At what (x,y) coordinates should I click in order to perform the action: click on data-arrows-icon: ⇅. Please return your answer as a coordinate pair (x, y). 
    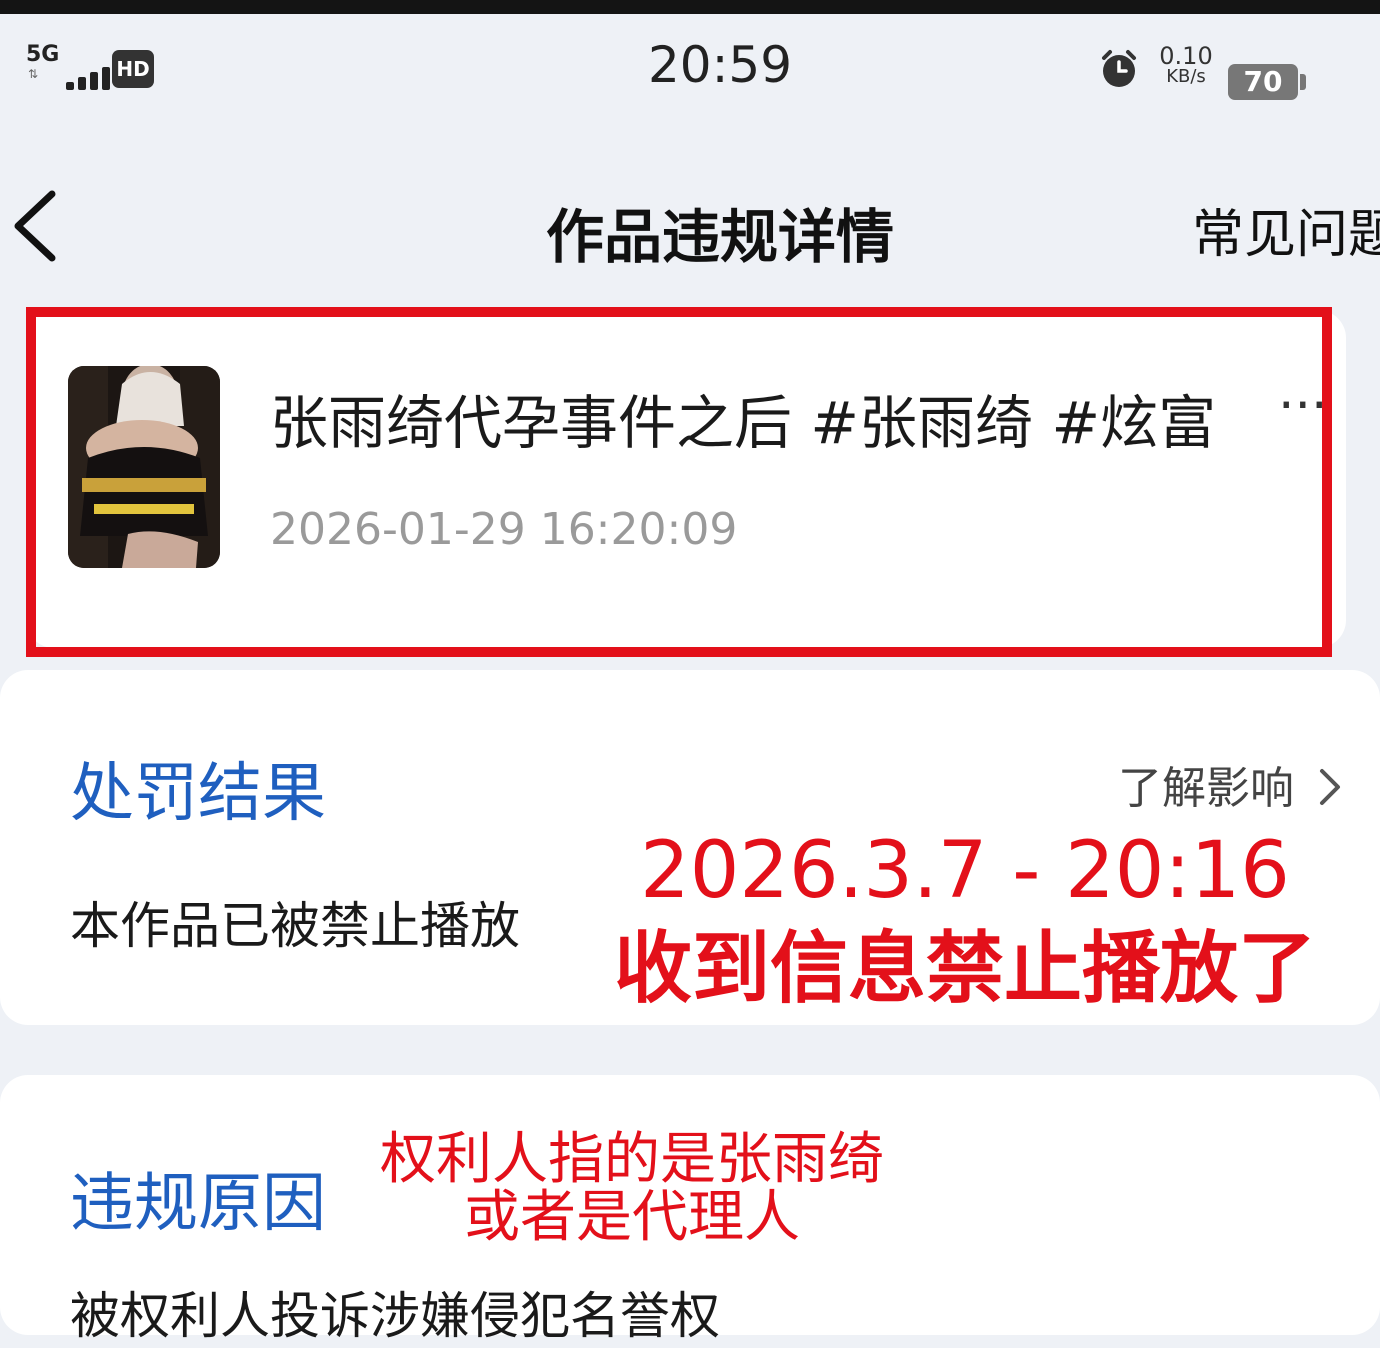
    Looking at the image, I should click on (33, 74).